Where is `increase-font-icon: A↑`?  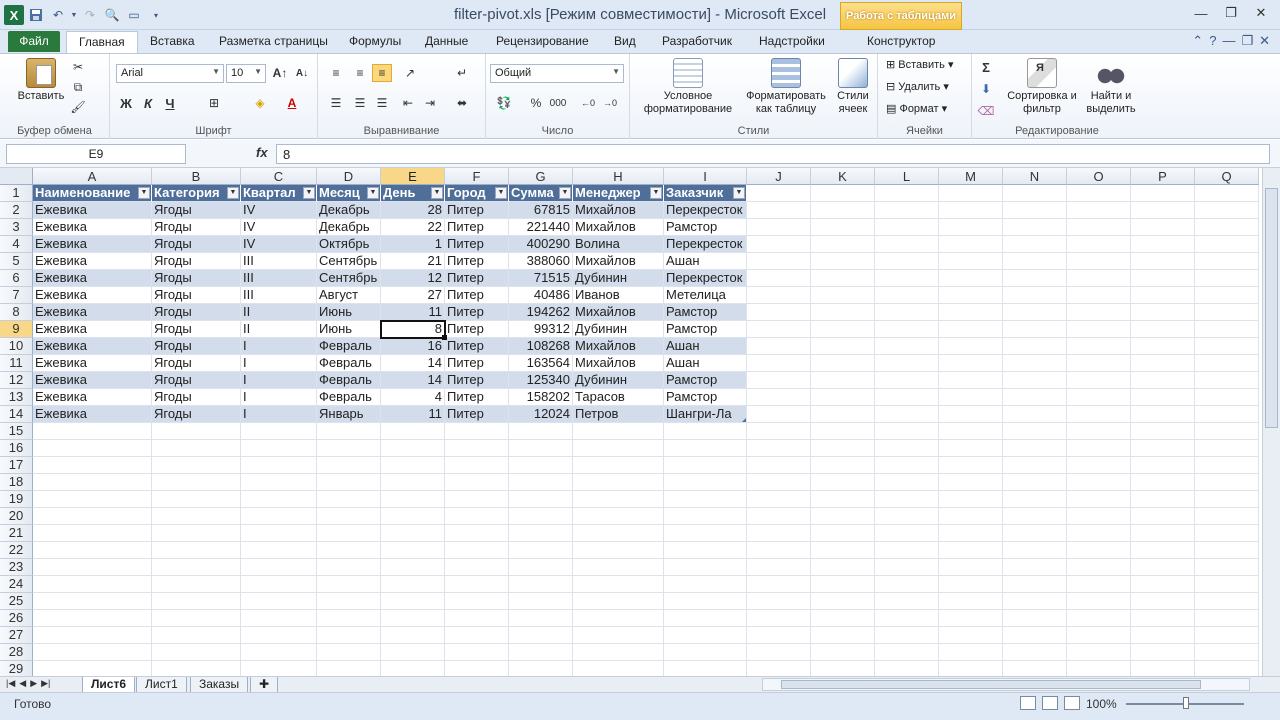
increase-font-icon: A↑ is located at coordinates (280, 73).